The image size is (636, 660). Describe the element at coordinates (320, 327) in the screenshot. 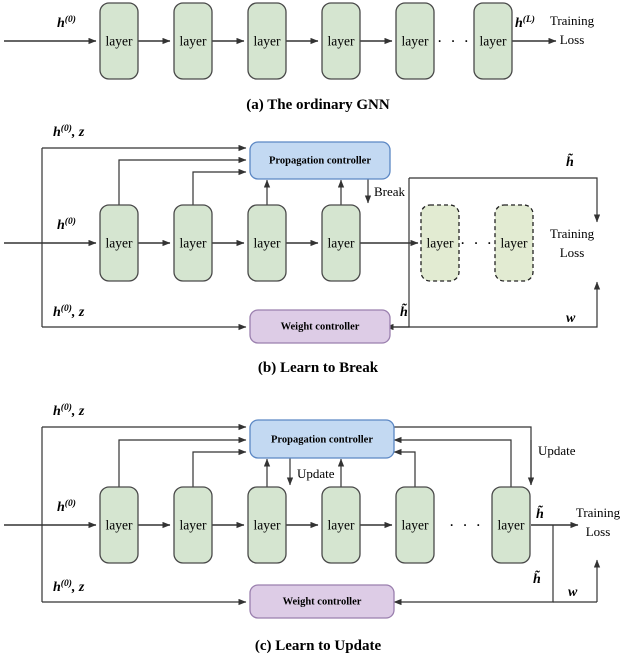

I see `panel-b-weight-controller-label: Weight controller` at that location.